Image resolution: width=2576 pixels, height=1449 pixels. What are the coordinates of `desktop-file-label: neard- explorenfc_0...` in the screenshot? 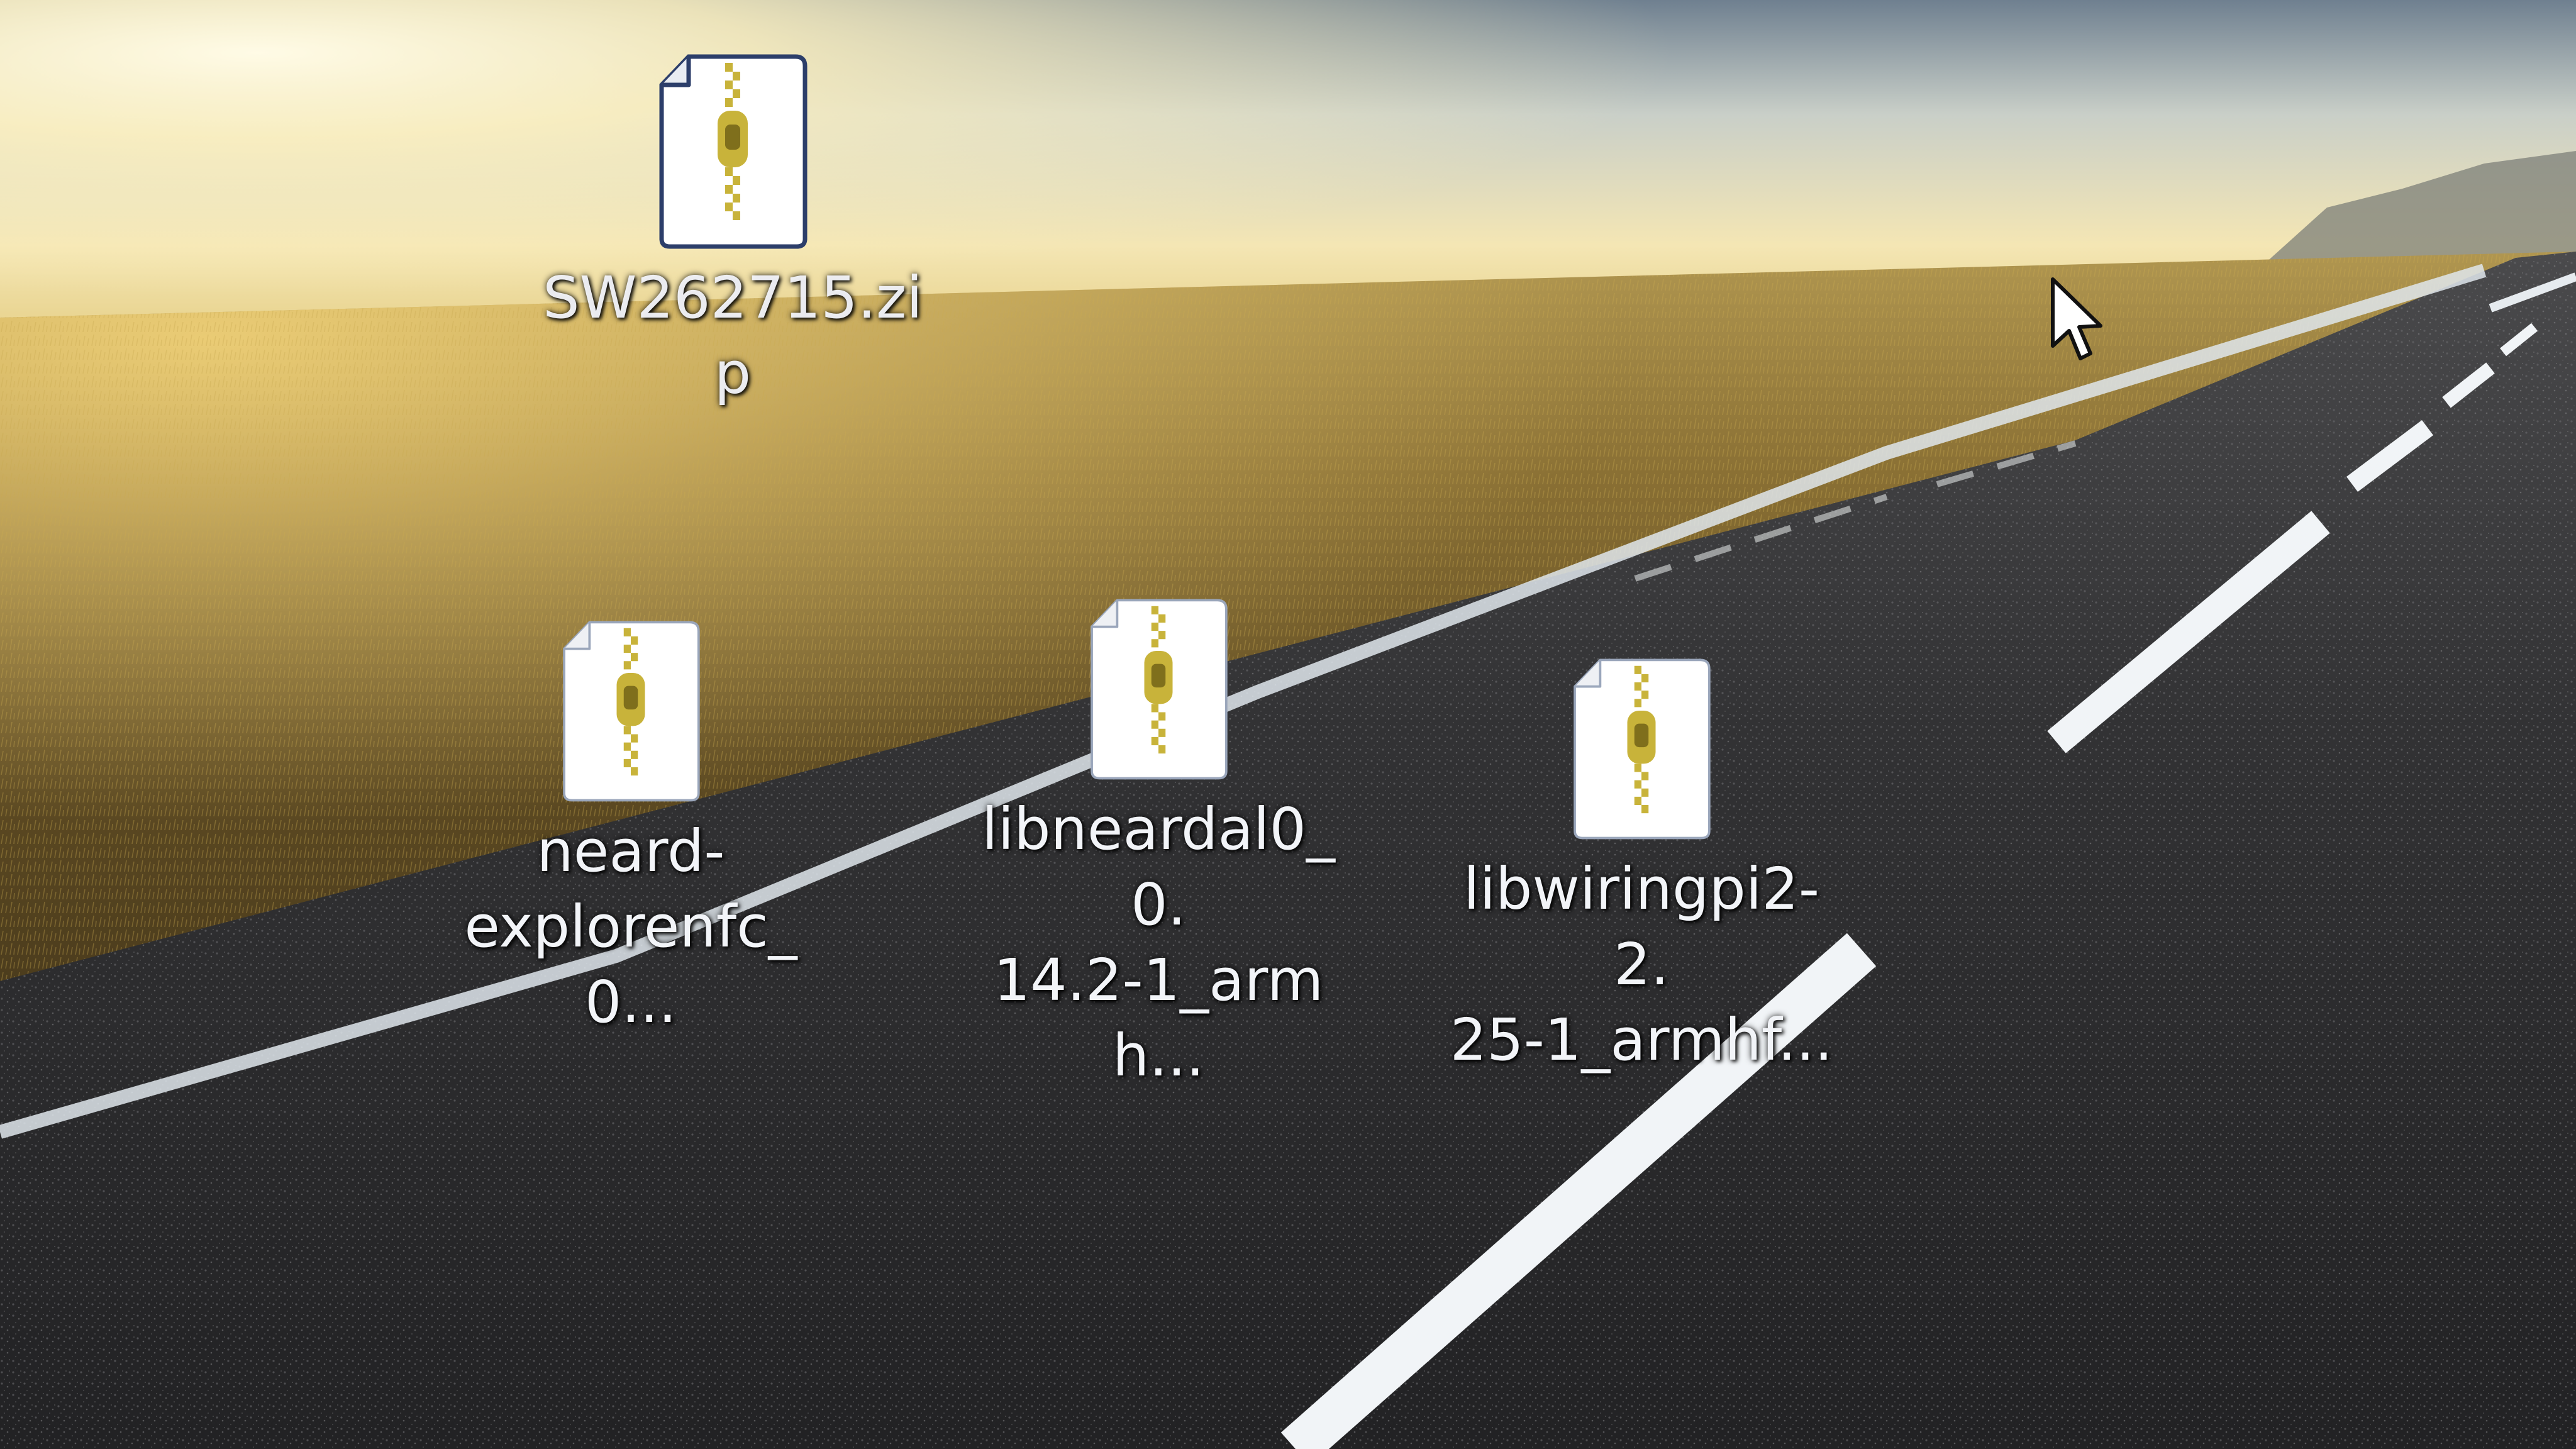 It's located at (630, 927).